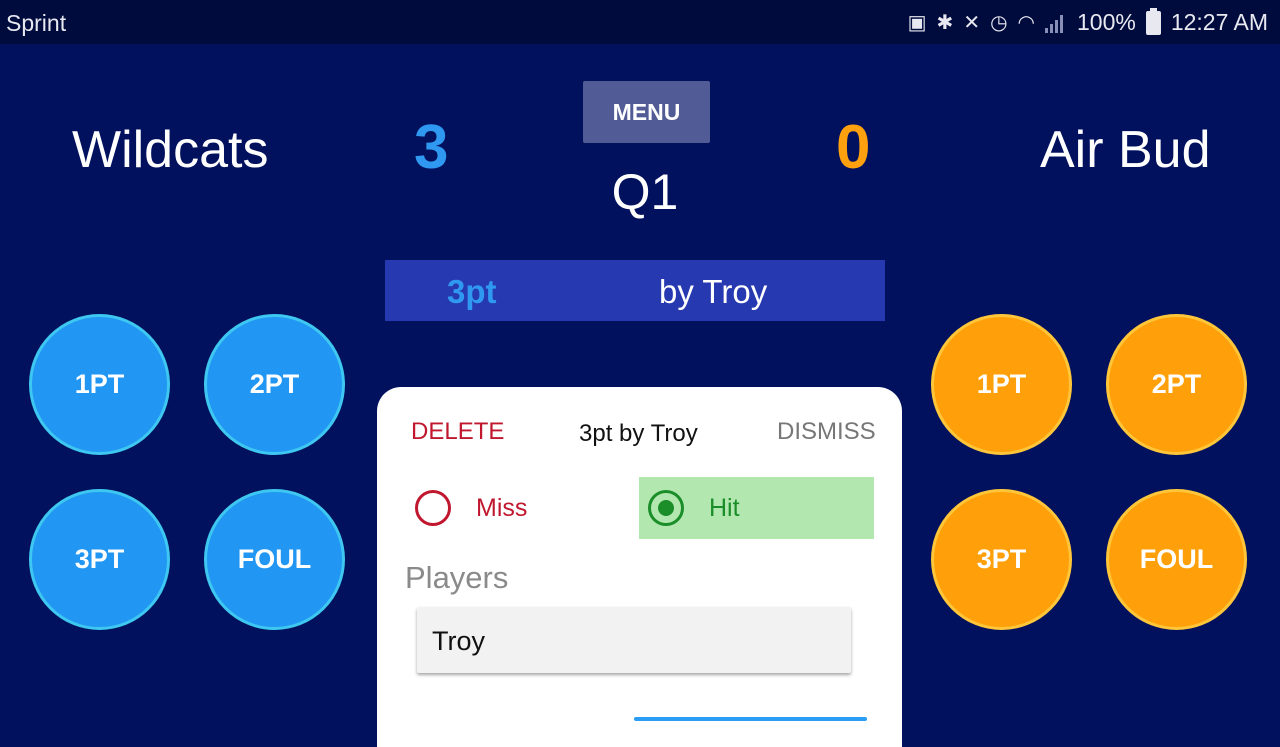 The image size is (1280, 747). What do you see at coordinates (666, 508) in the screenshot?
I see `hit-radio` at bounding box center [666, 508].